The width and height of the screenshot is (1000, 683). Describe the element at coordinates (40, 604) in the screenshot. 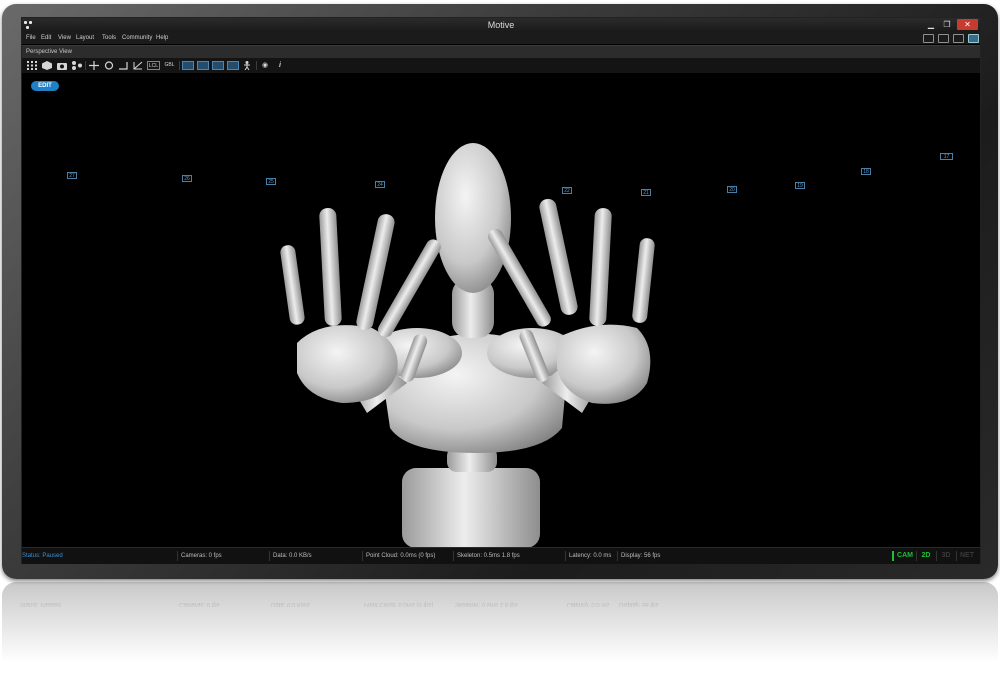

I see `reflect-state: Status: Paused` at that location.